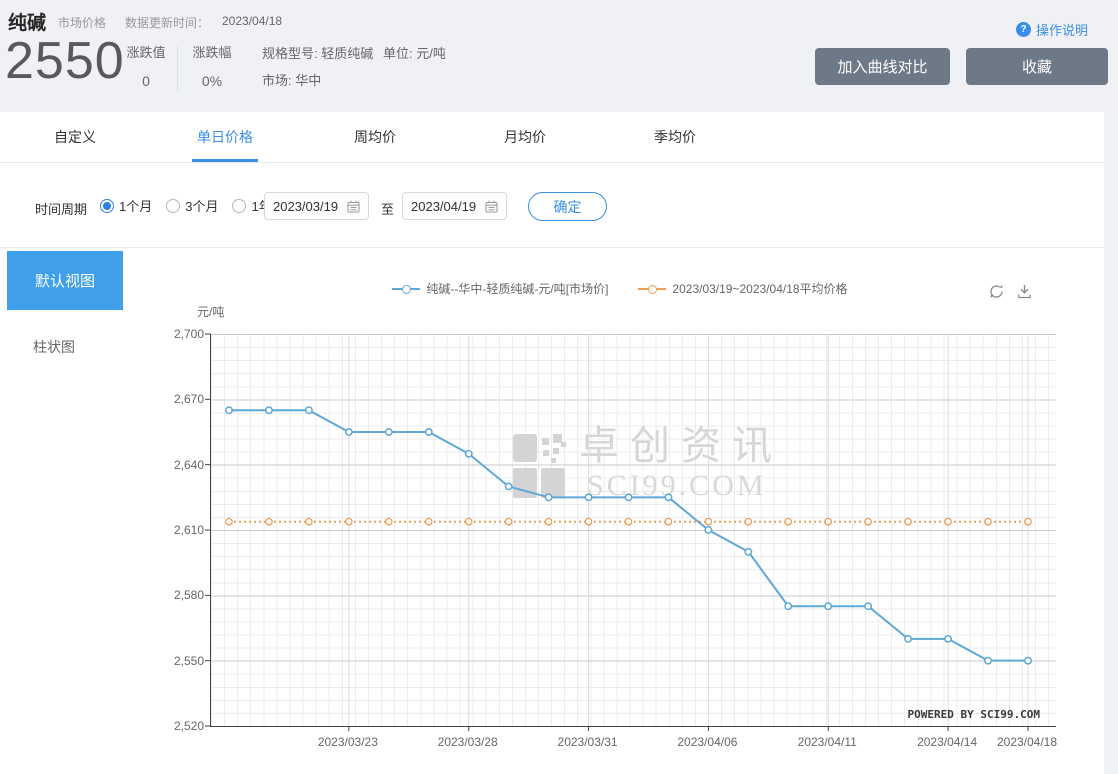  What do you see at coordinates (414, 53) in the screenshot?
I see `unit-label: 单位: 元/吨` at bounding box center [414, 53].